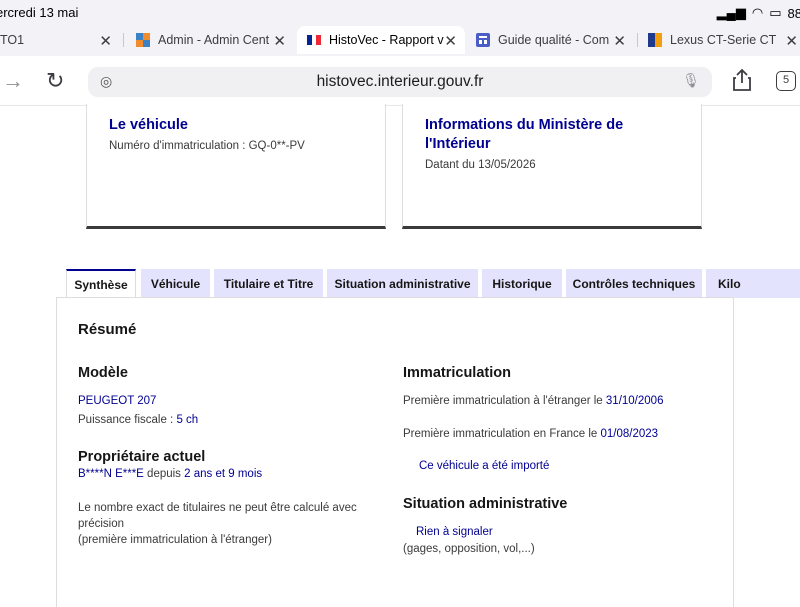  What do you see at coordinates (402, 283) in the screenshot?
I see `tab-situation-administrative: Situation administrative` at bounding box center [402, 283].